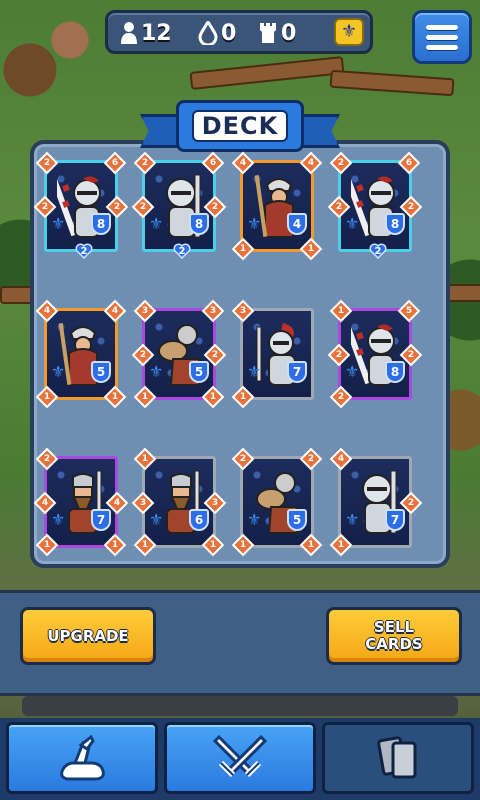  What do you see at coordinates (199, 520) in the screenshot?
I see `shield-badge: 6` at bounding box center [199, 520].